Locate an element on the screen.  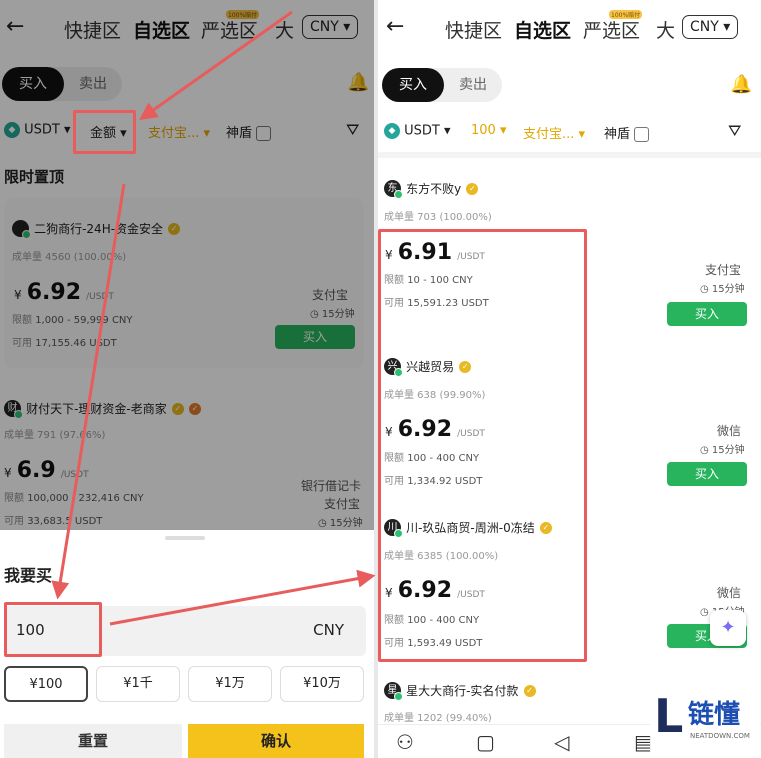
arrow-to-amount-input is located at coordinates (88, 391).